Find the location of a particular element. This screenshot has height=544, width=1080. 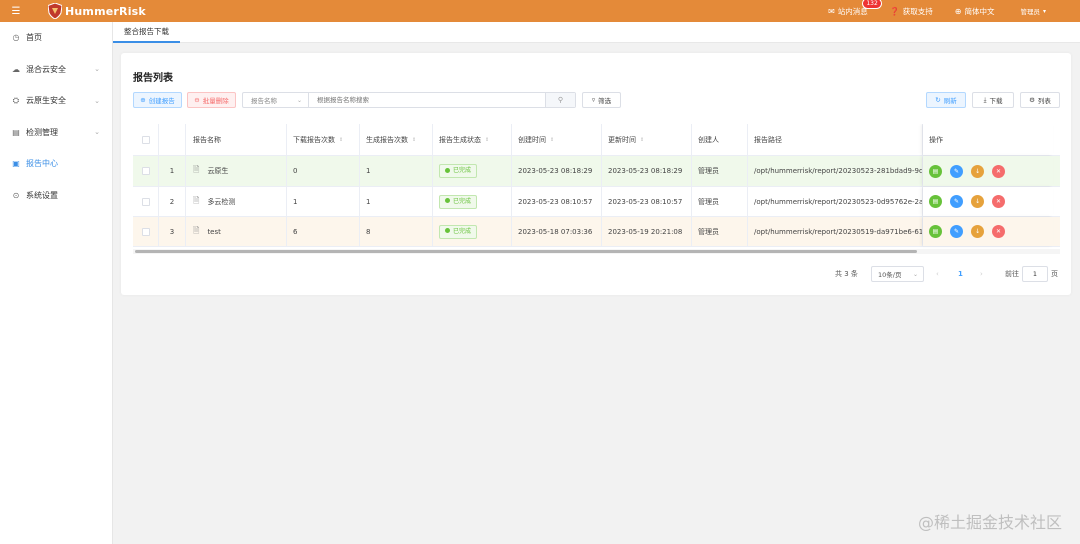

create-report-button: ⊕ 创建报告 is located at coordinates (157, 100).